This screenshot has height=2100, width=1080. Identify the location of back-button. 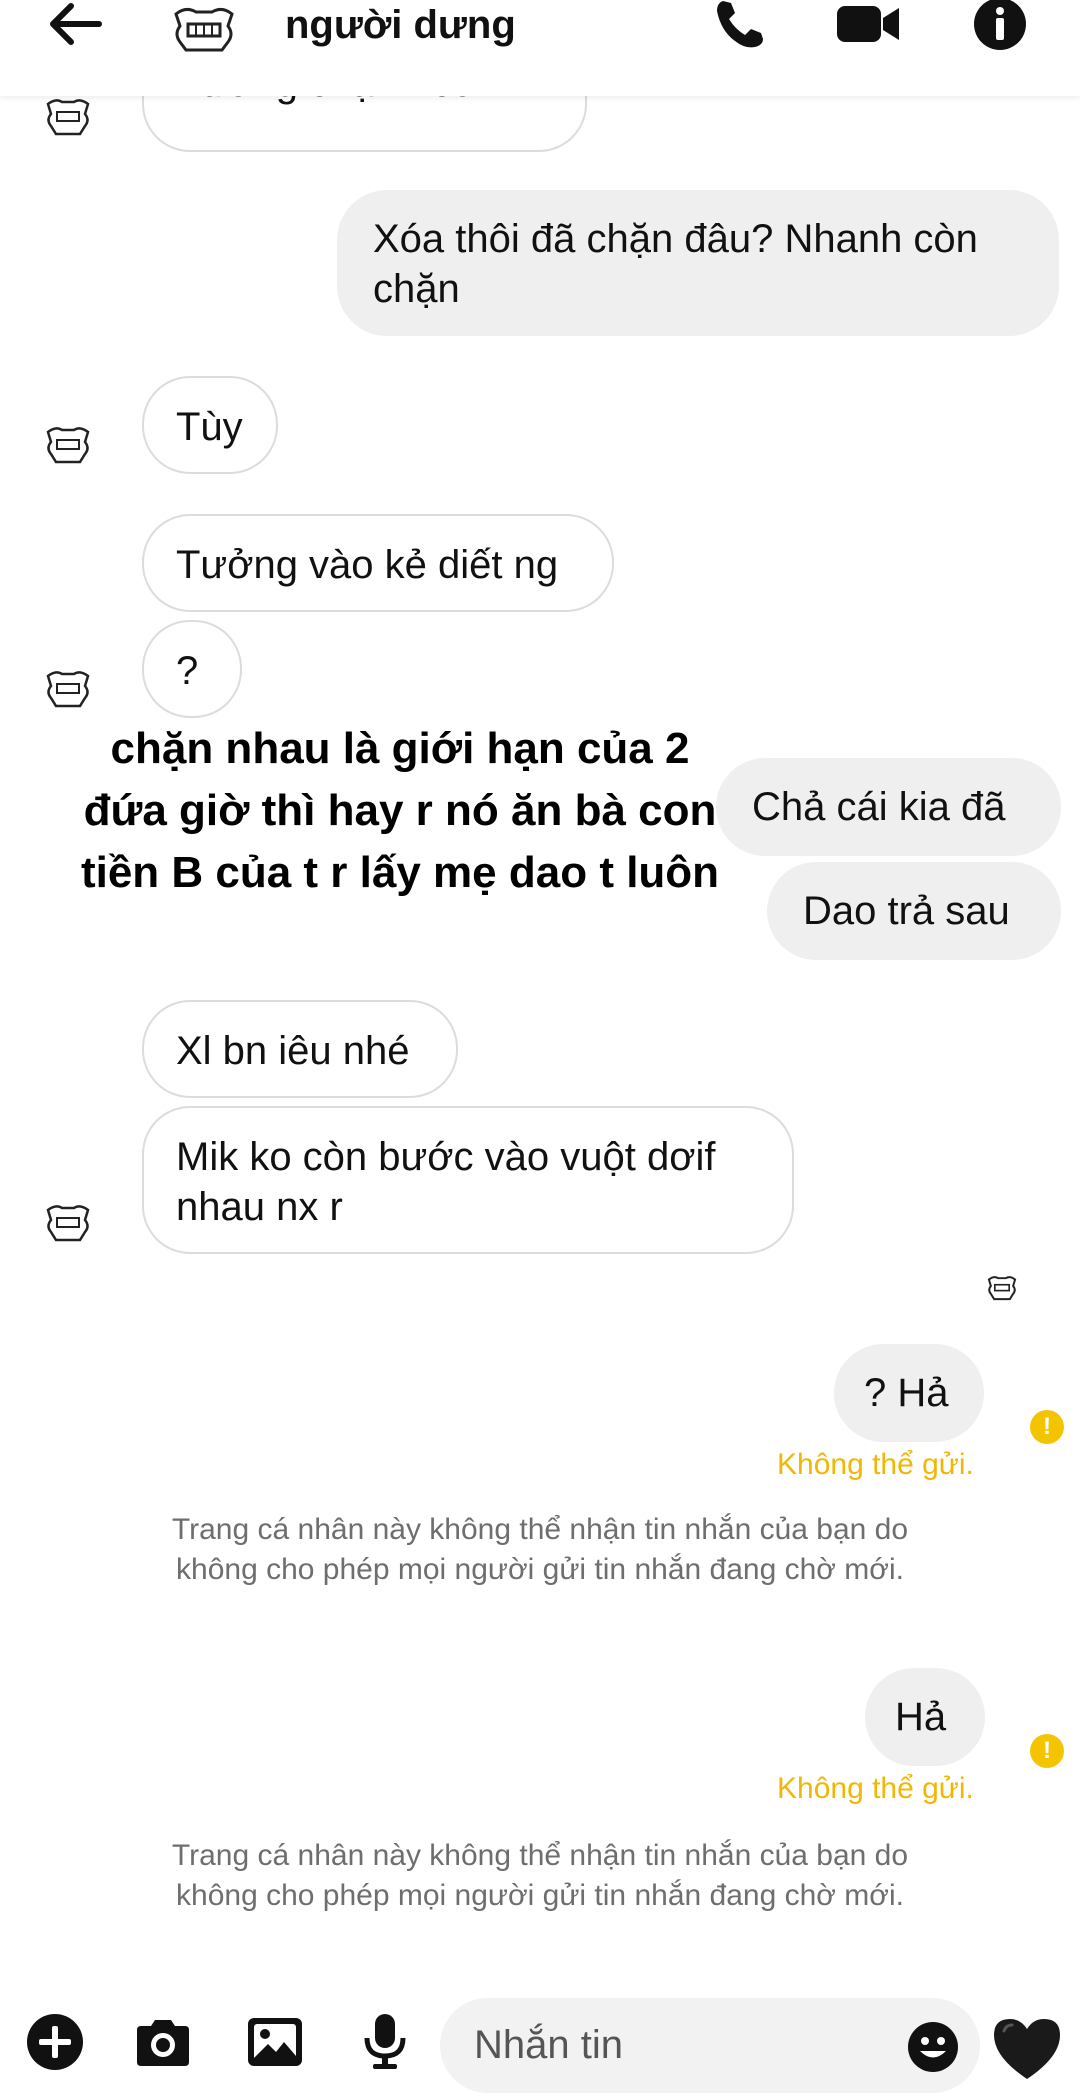
(75, 27).